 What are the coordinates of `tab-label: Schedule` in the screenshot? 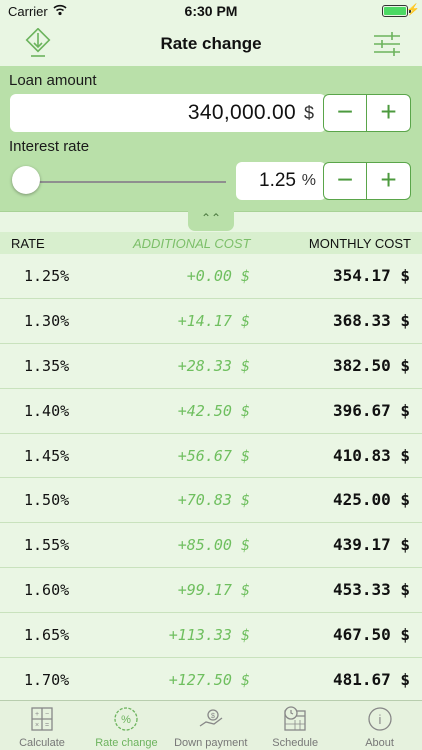 It's located at (295, 743).